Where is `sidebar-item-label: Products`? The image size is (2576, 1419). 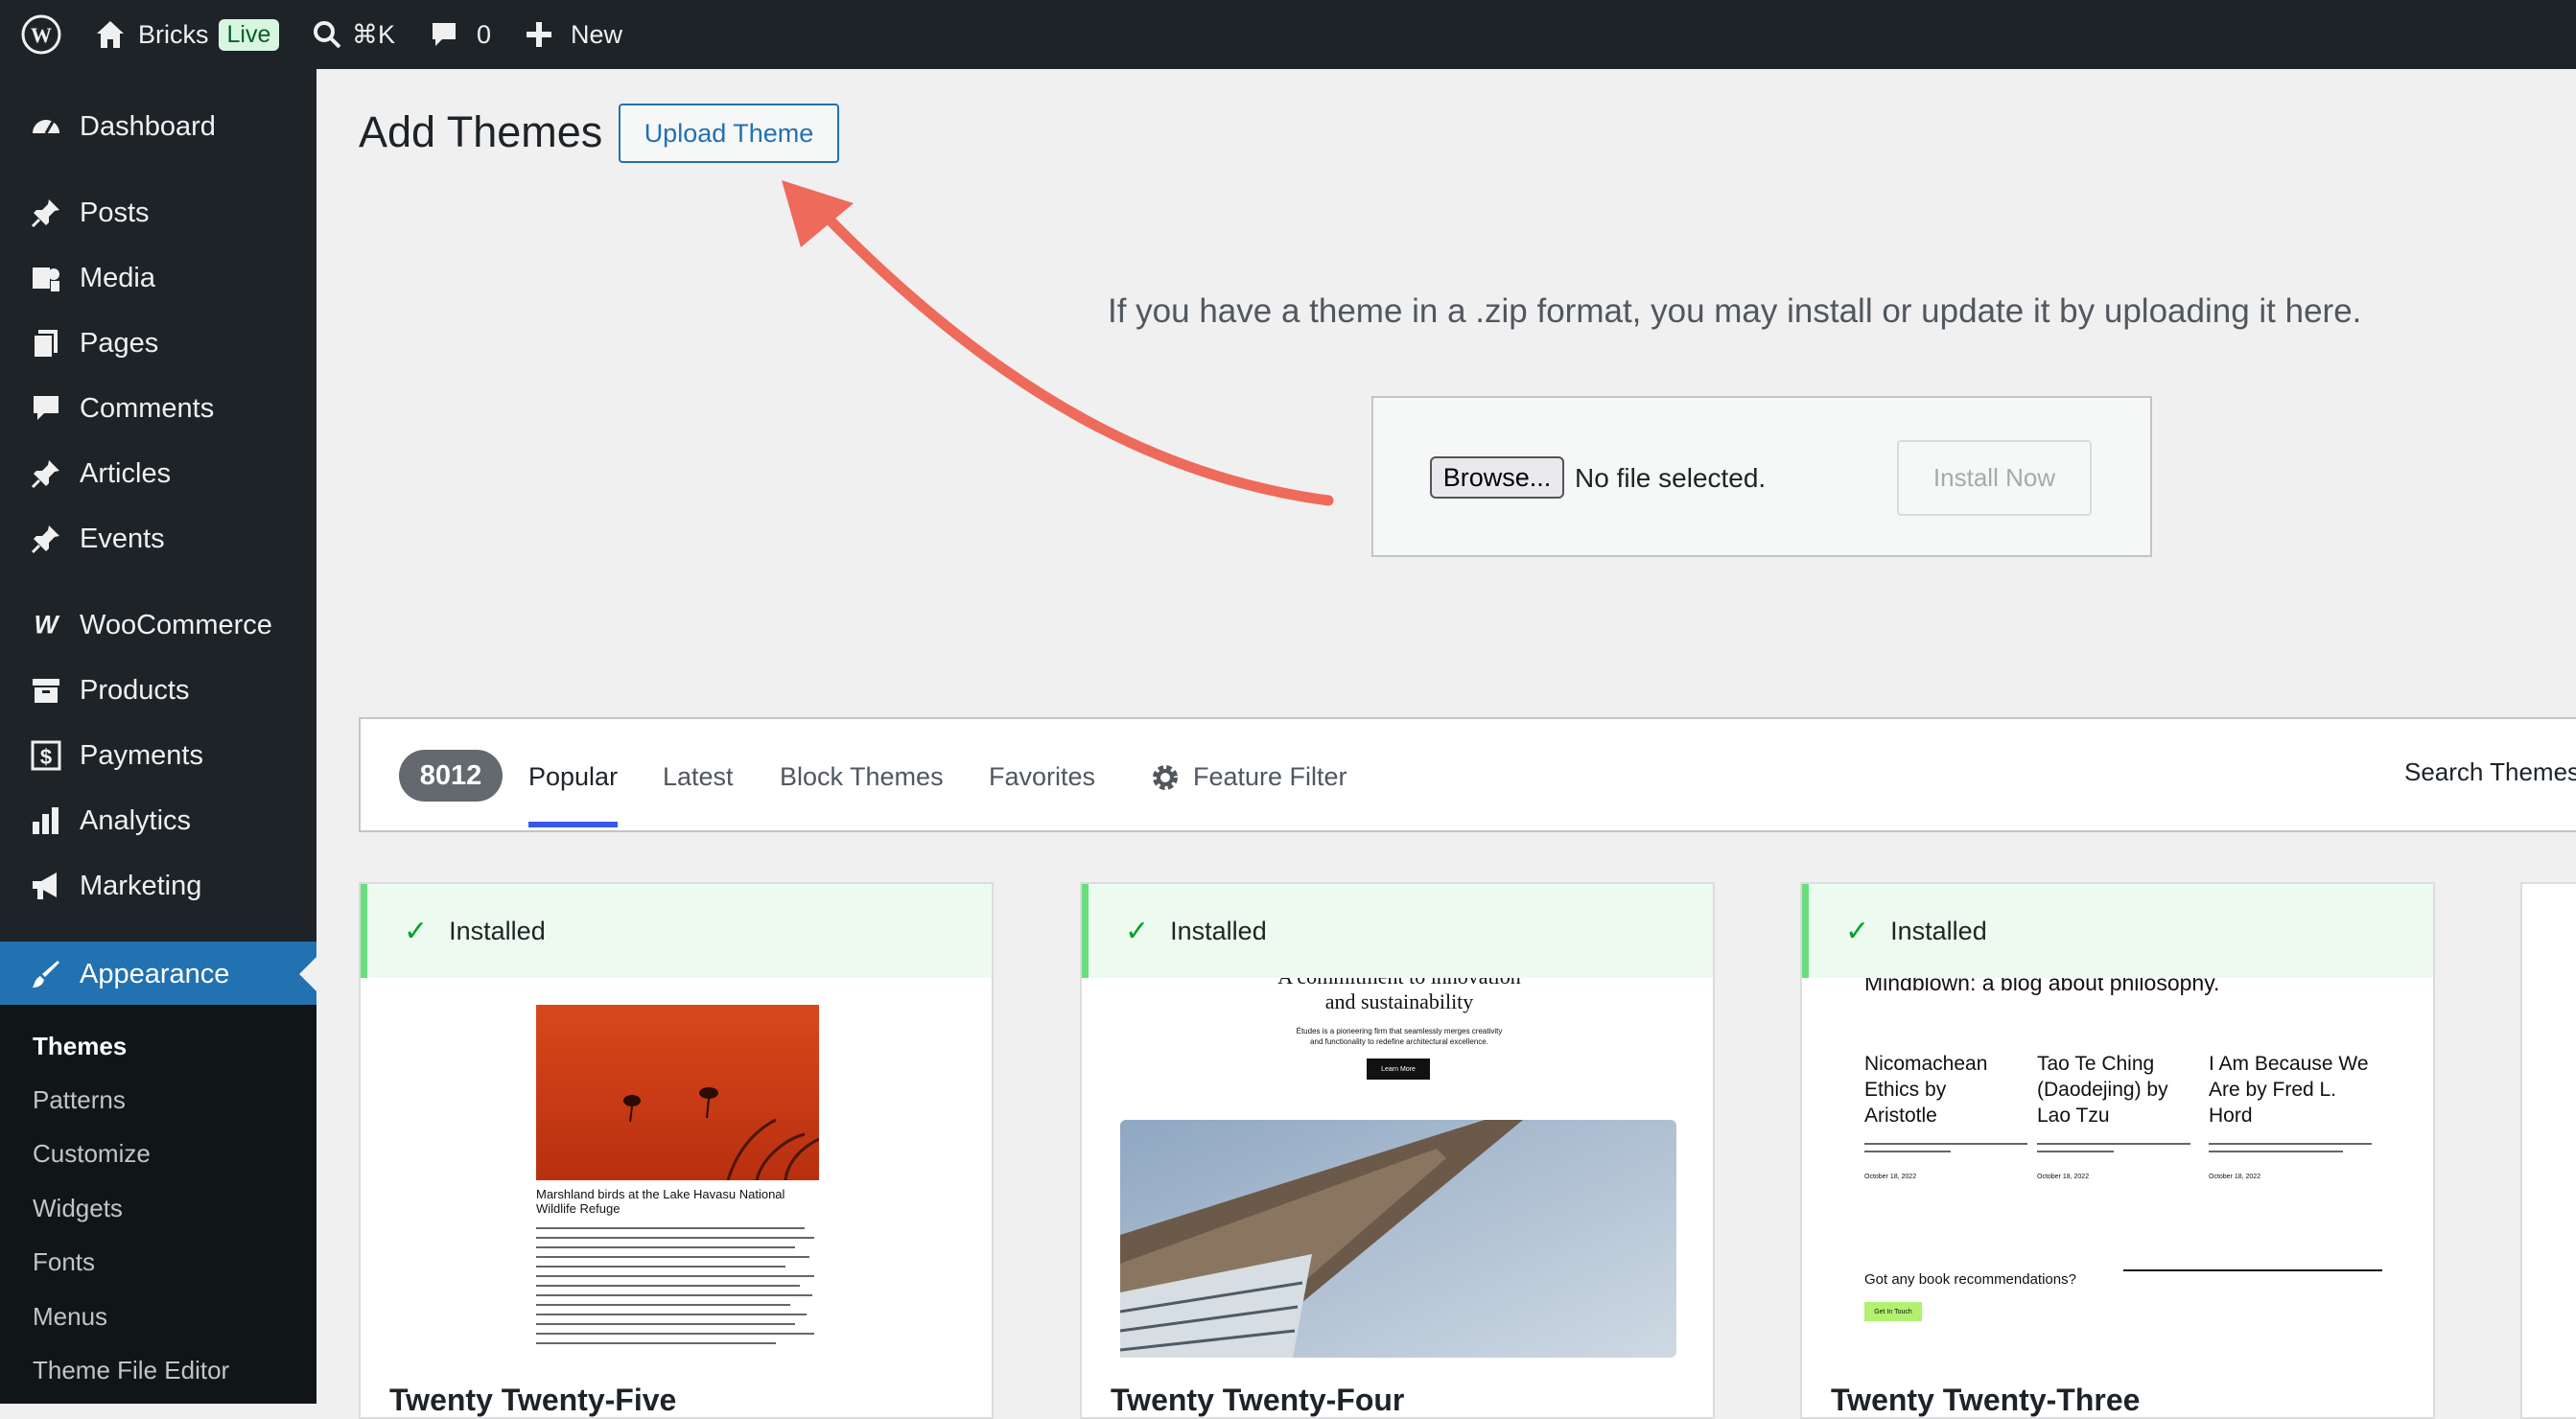
sidebar-item-label: Products is located at coordinates (135, 690).